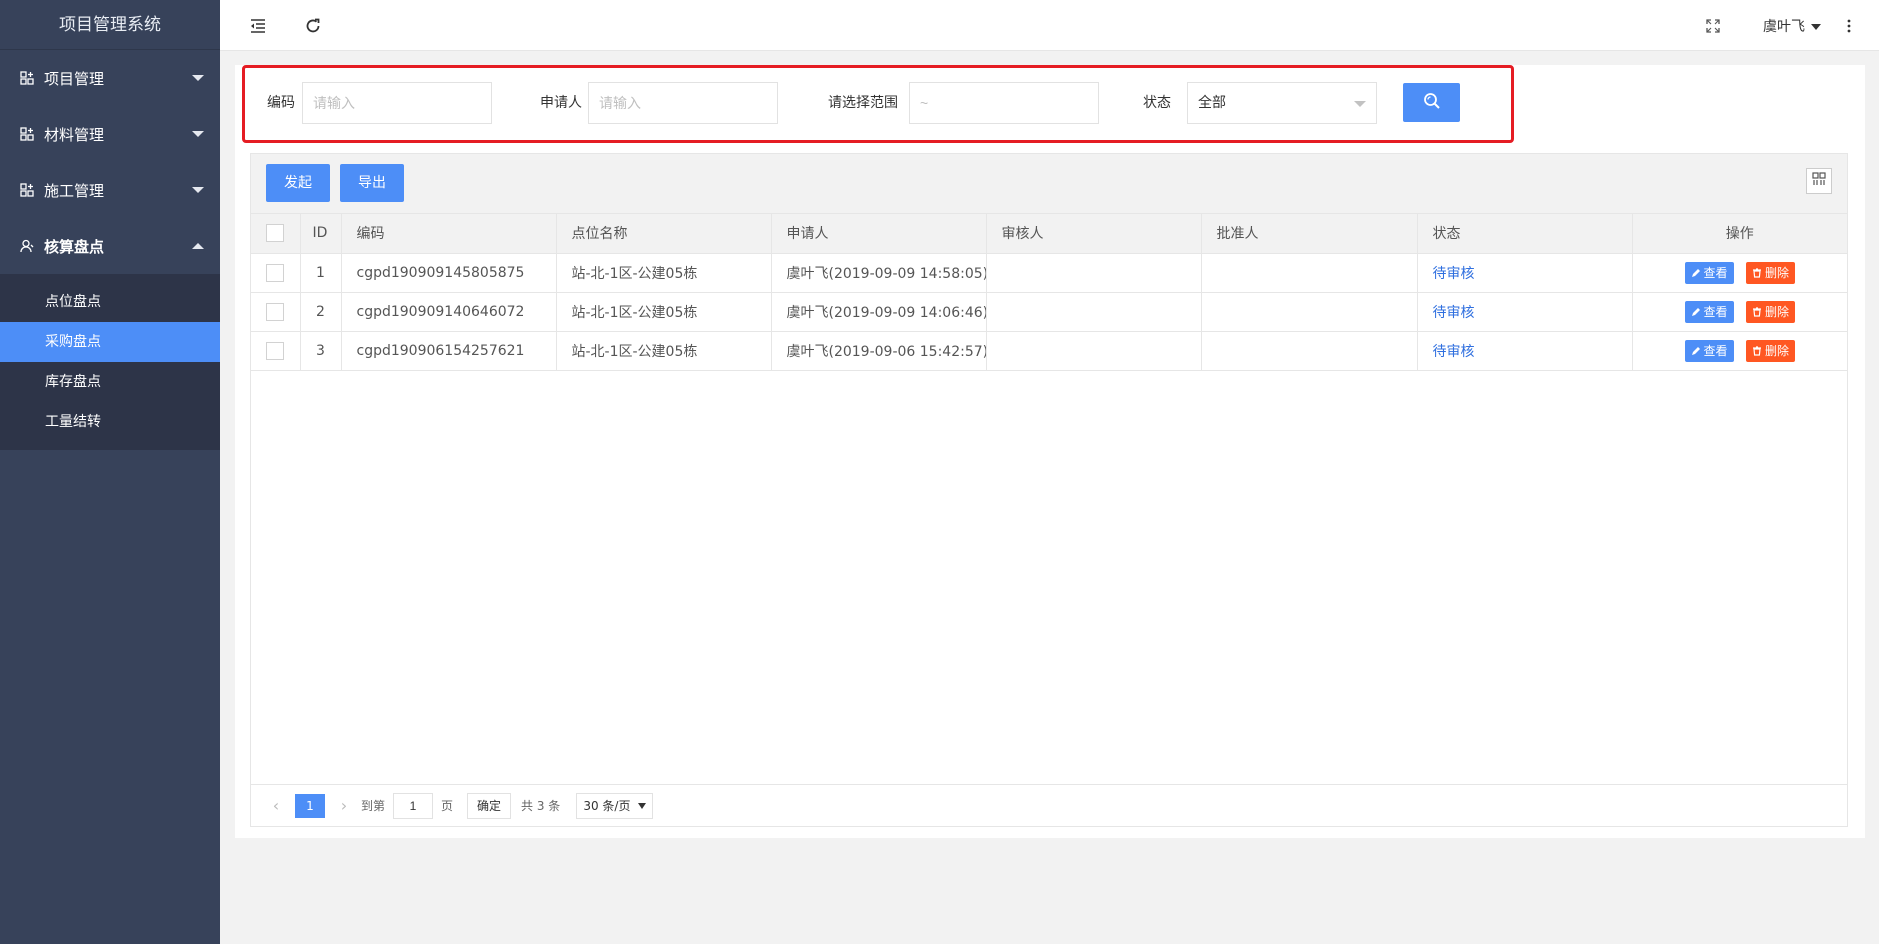 The height and width of the screenshot is (944, 1879). Describe the element at coordinates (321, 234) in the screenshot. I see `column-header-id: ID` at that location.